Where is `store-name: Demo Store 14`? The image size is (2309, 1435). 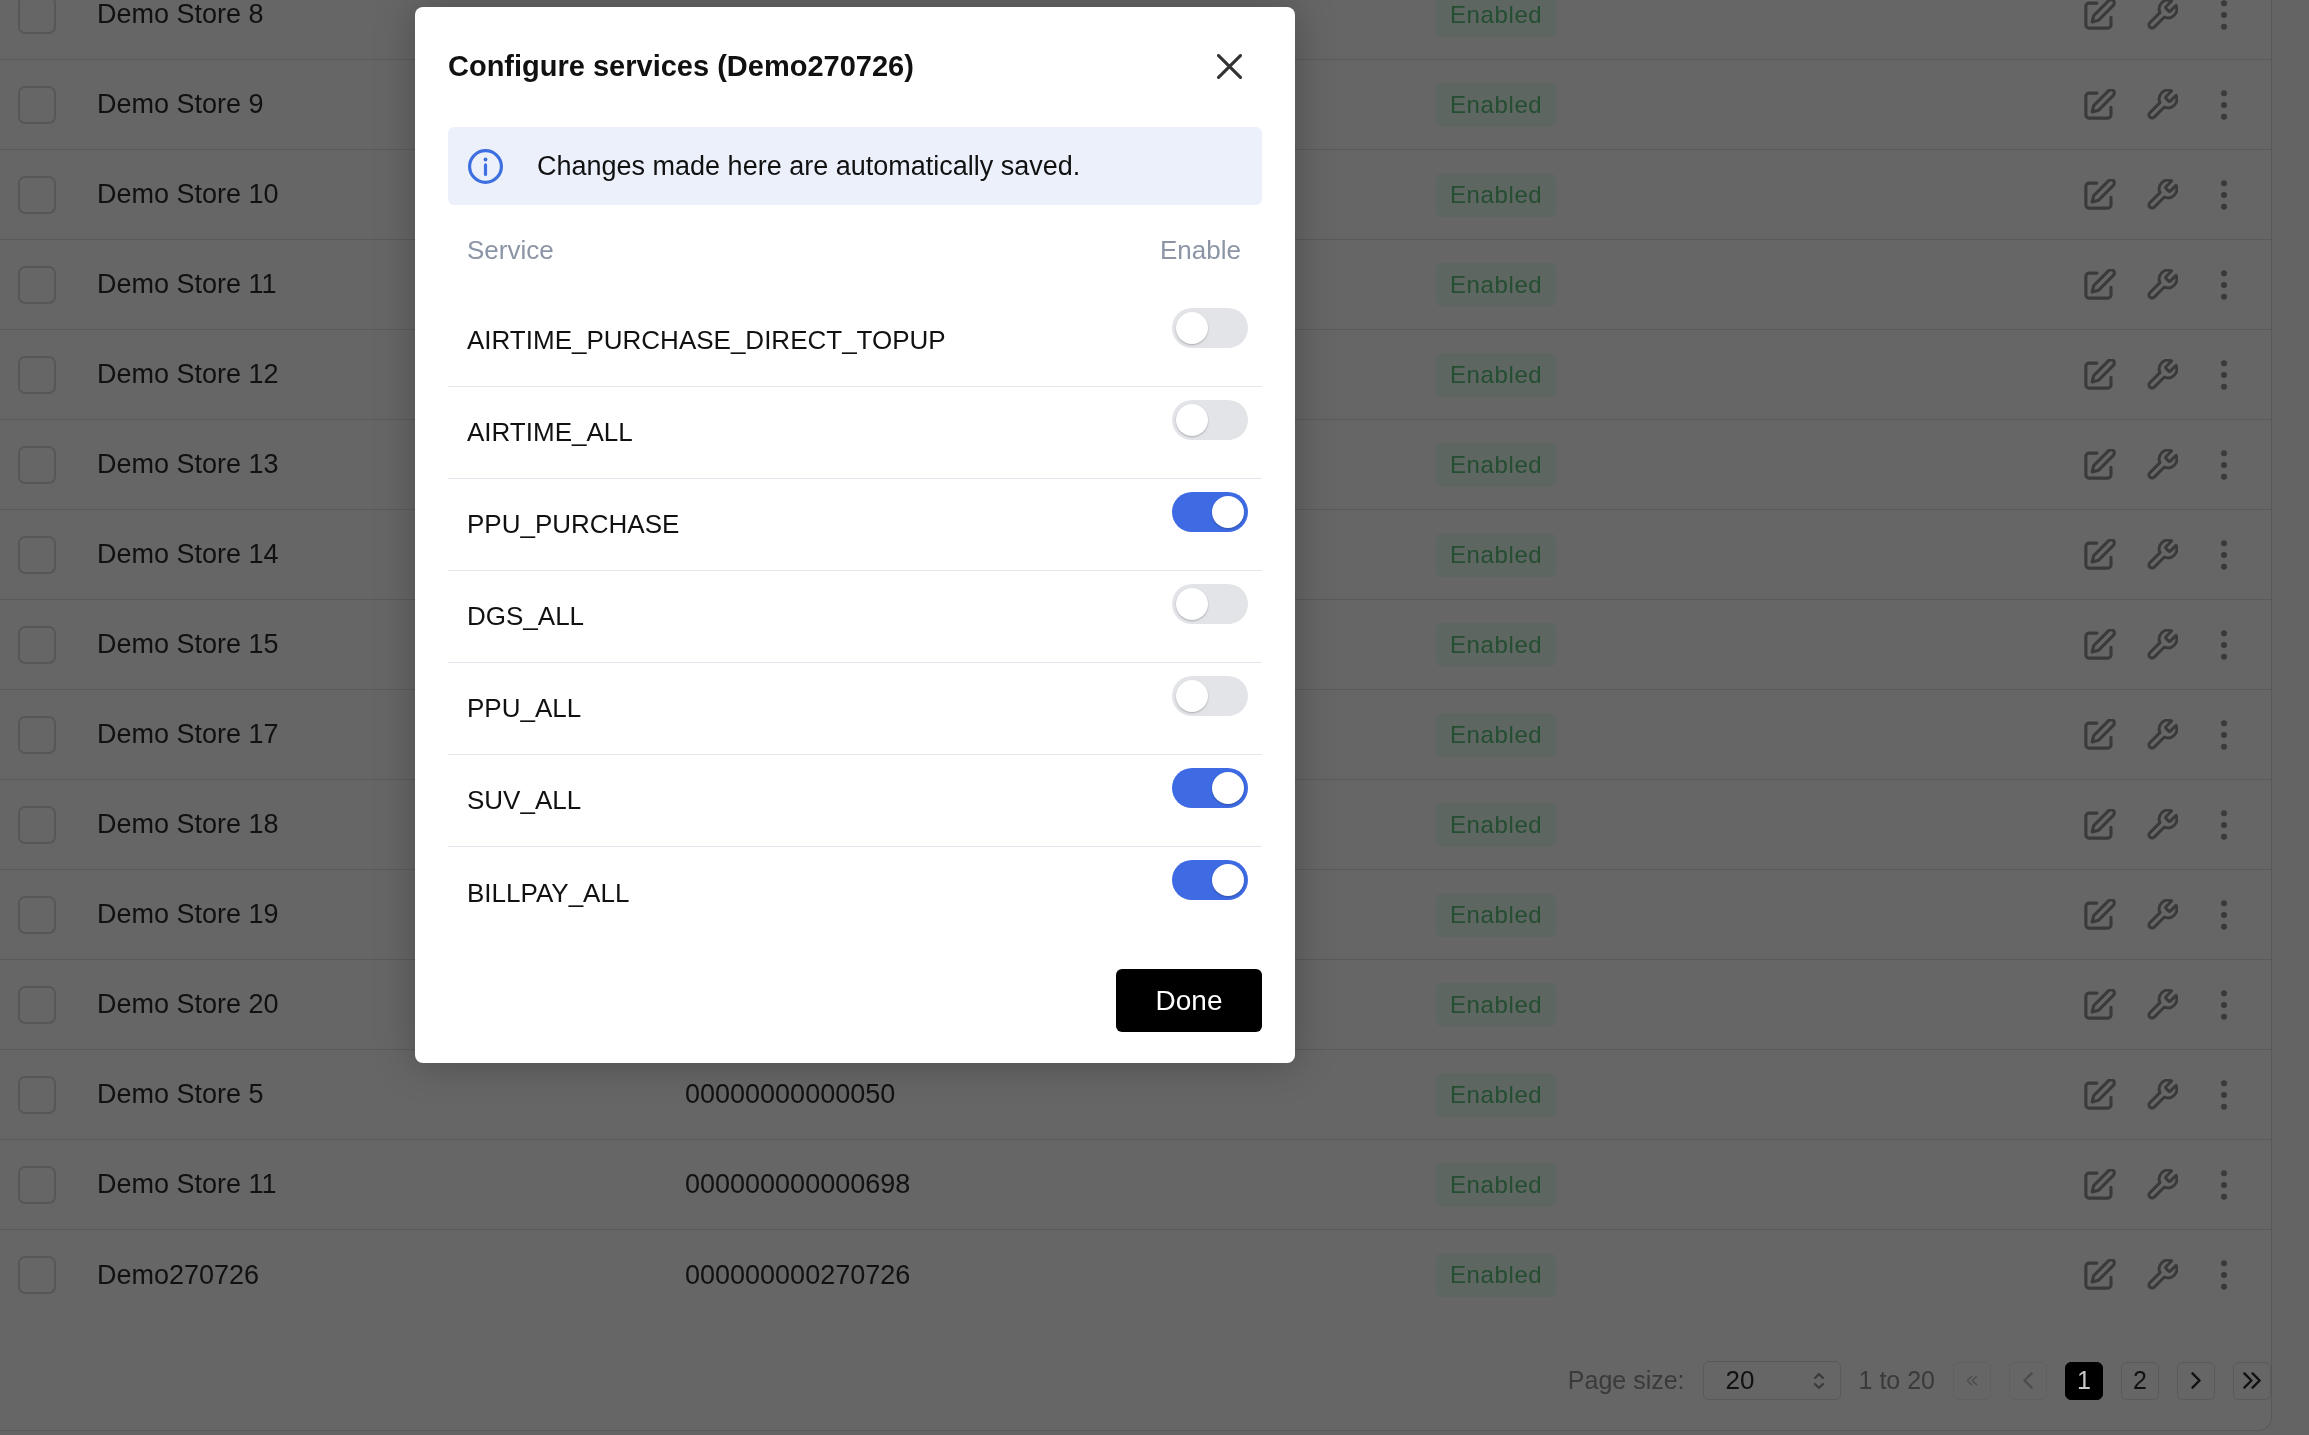 store-name: Demo Store 14 is located at coordinates (188, 554).